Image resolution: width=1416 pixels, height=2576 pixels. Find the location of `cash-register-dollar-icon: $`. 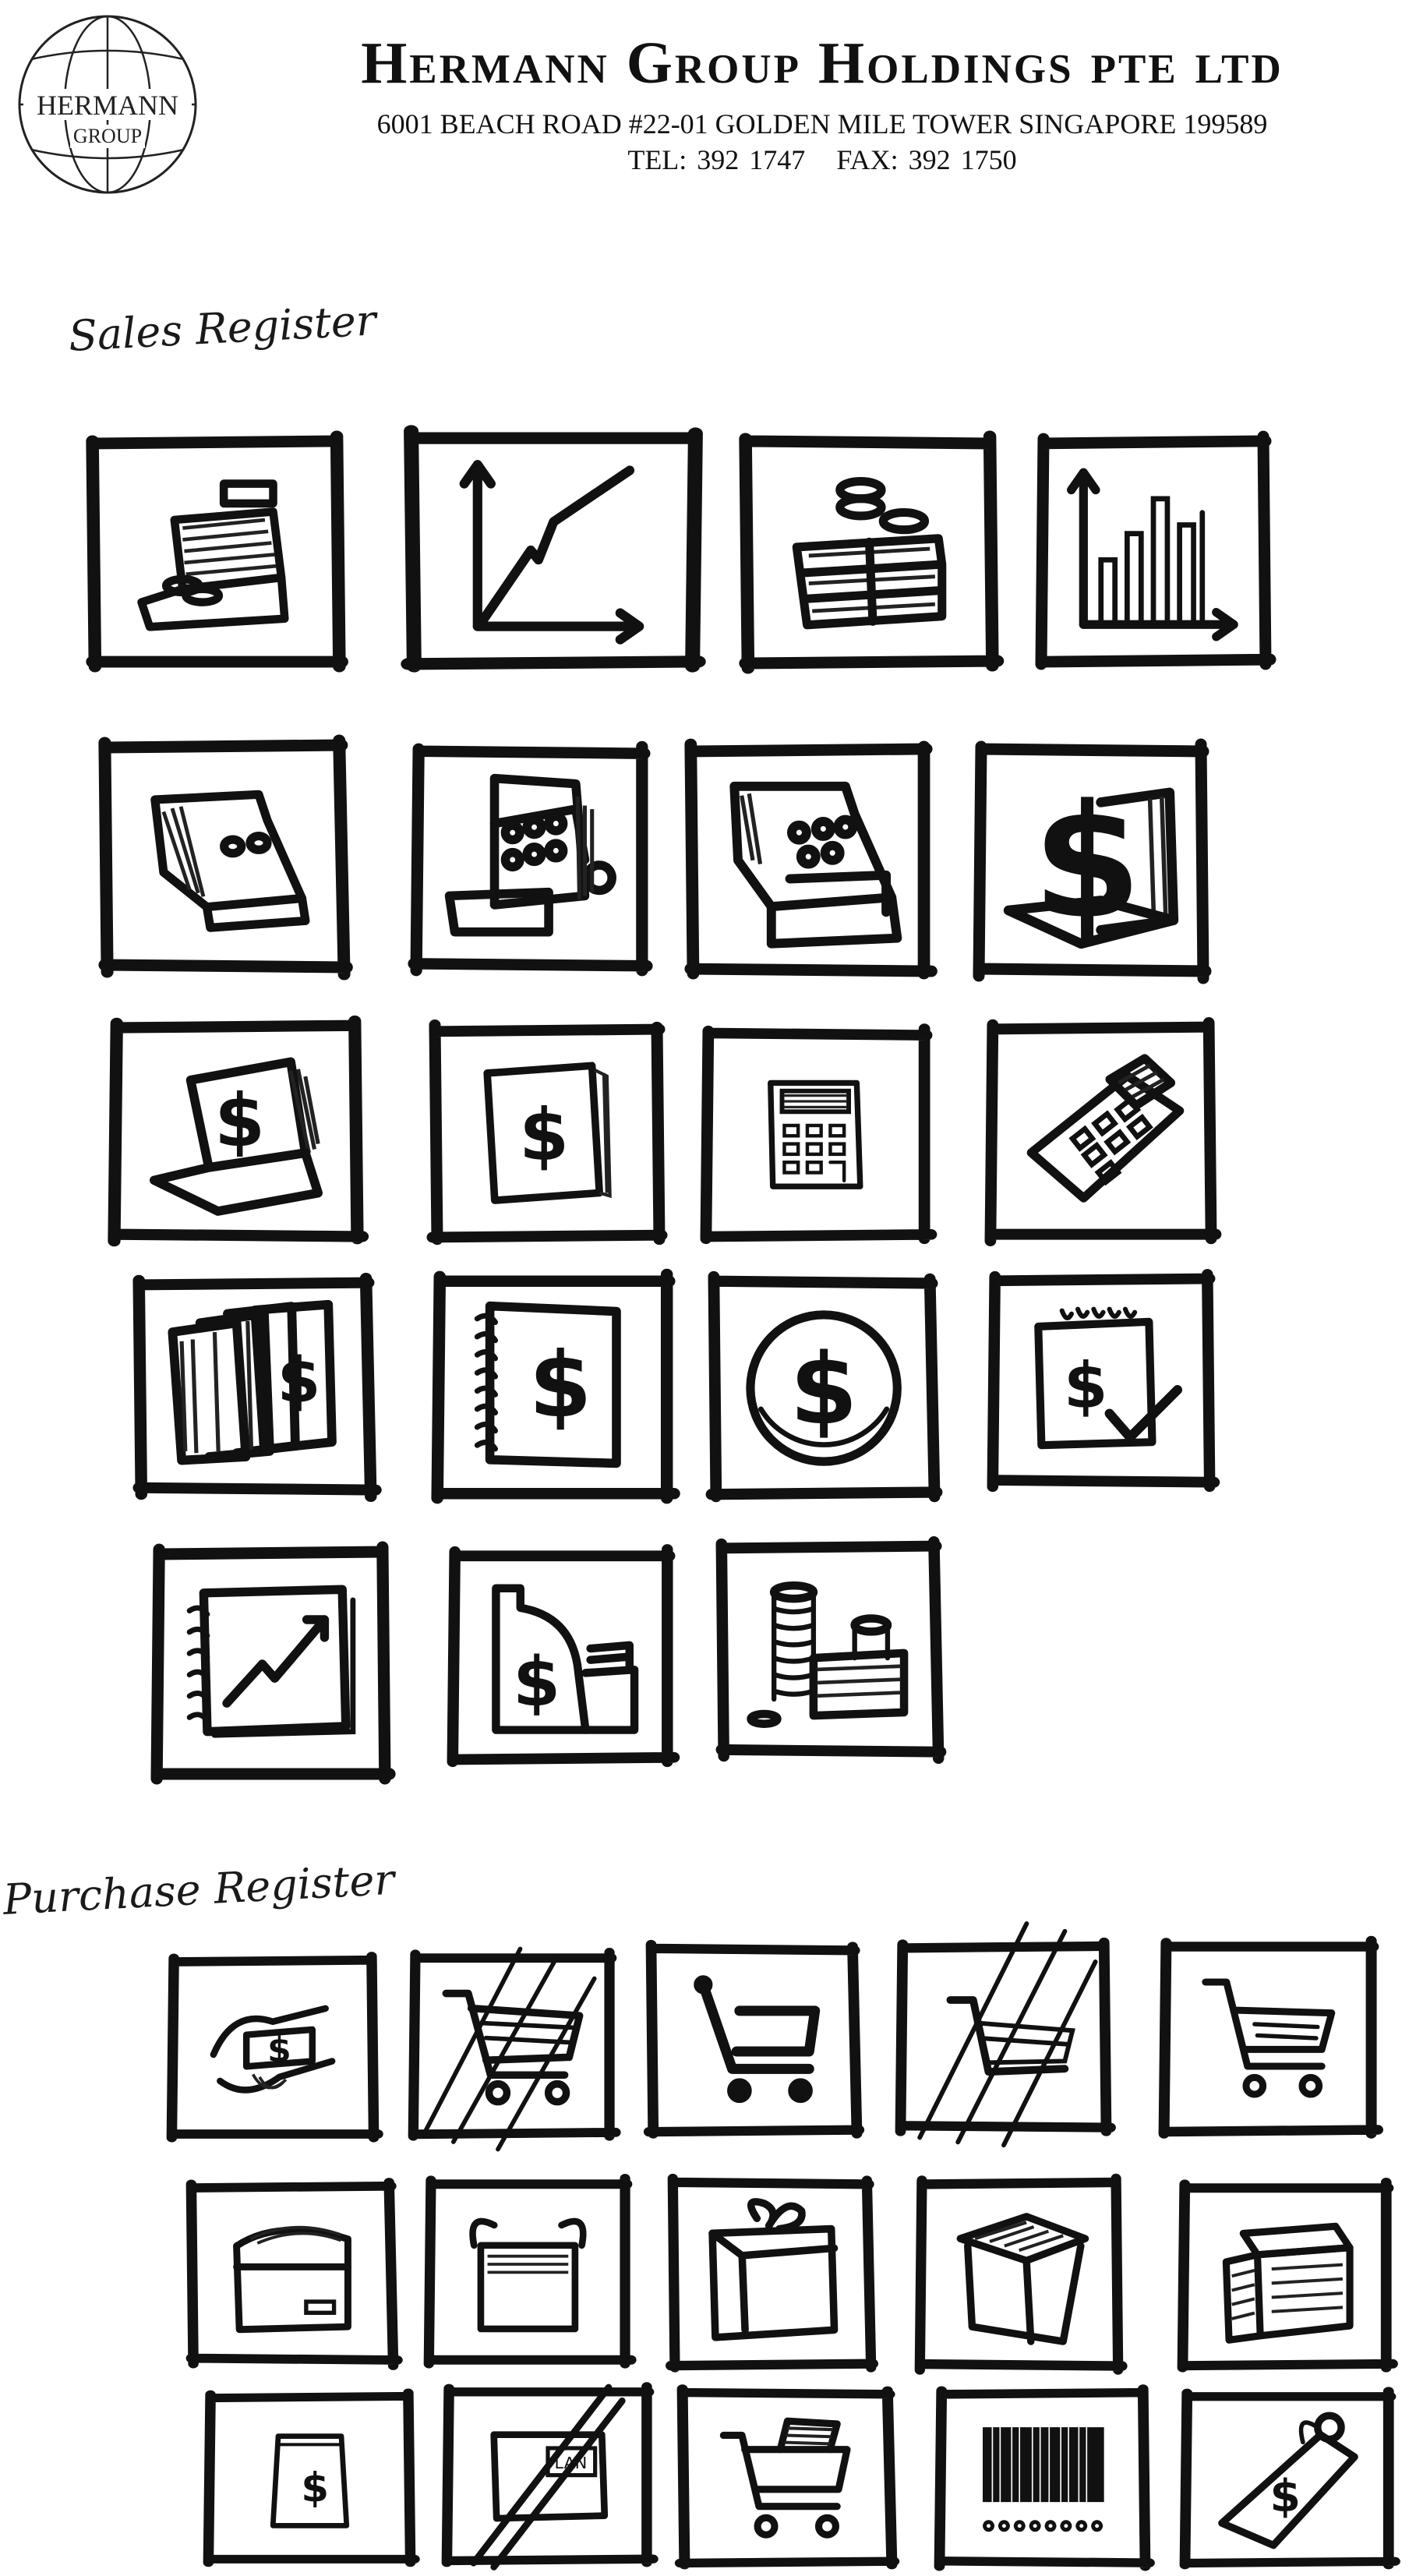

cash-register-dollar-icon: $ is located at coordinates (1091, 862).